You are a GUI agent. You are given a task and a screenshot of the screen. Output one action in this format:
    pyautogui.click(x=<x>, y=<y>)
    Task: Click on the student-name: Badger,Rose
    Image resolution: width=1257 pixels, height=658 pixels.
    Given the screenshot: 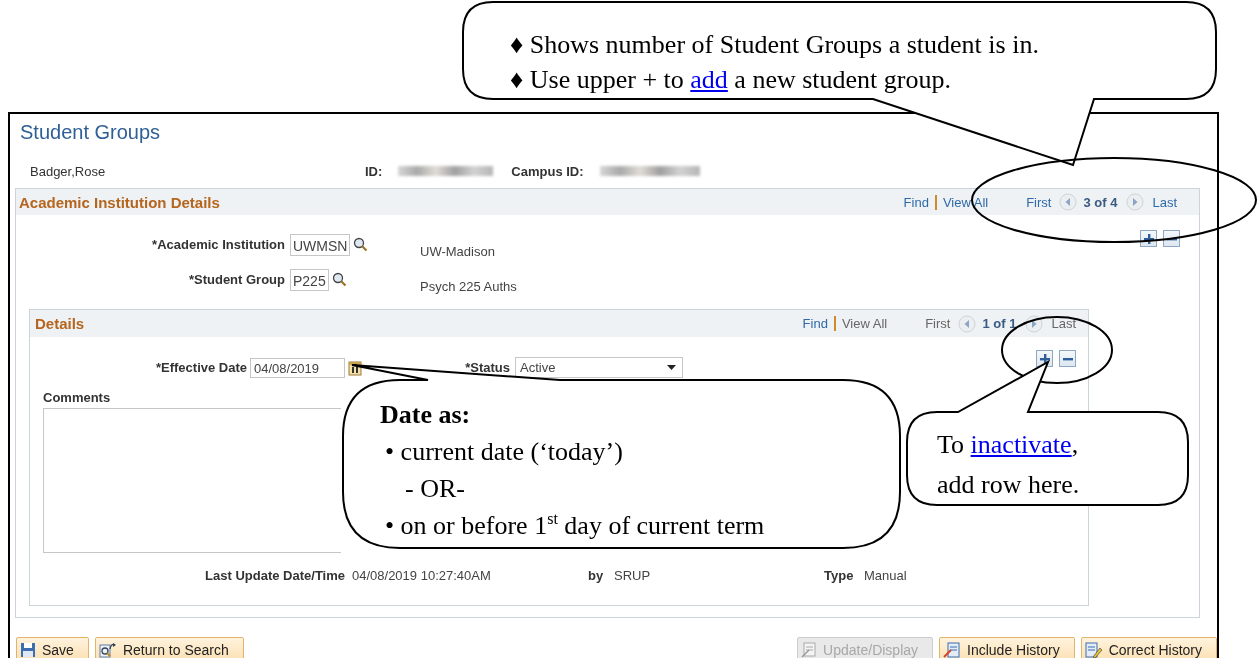 What is the action you would take?
    pyautogui.click(x=68, y=171)
    